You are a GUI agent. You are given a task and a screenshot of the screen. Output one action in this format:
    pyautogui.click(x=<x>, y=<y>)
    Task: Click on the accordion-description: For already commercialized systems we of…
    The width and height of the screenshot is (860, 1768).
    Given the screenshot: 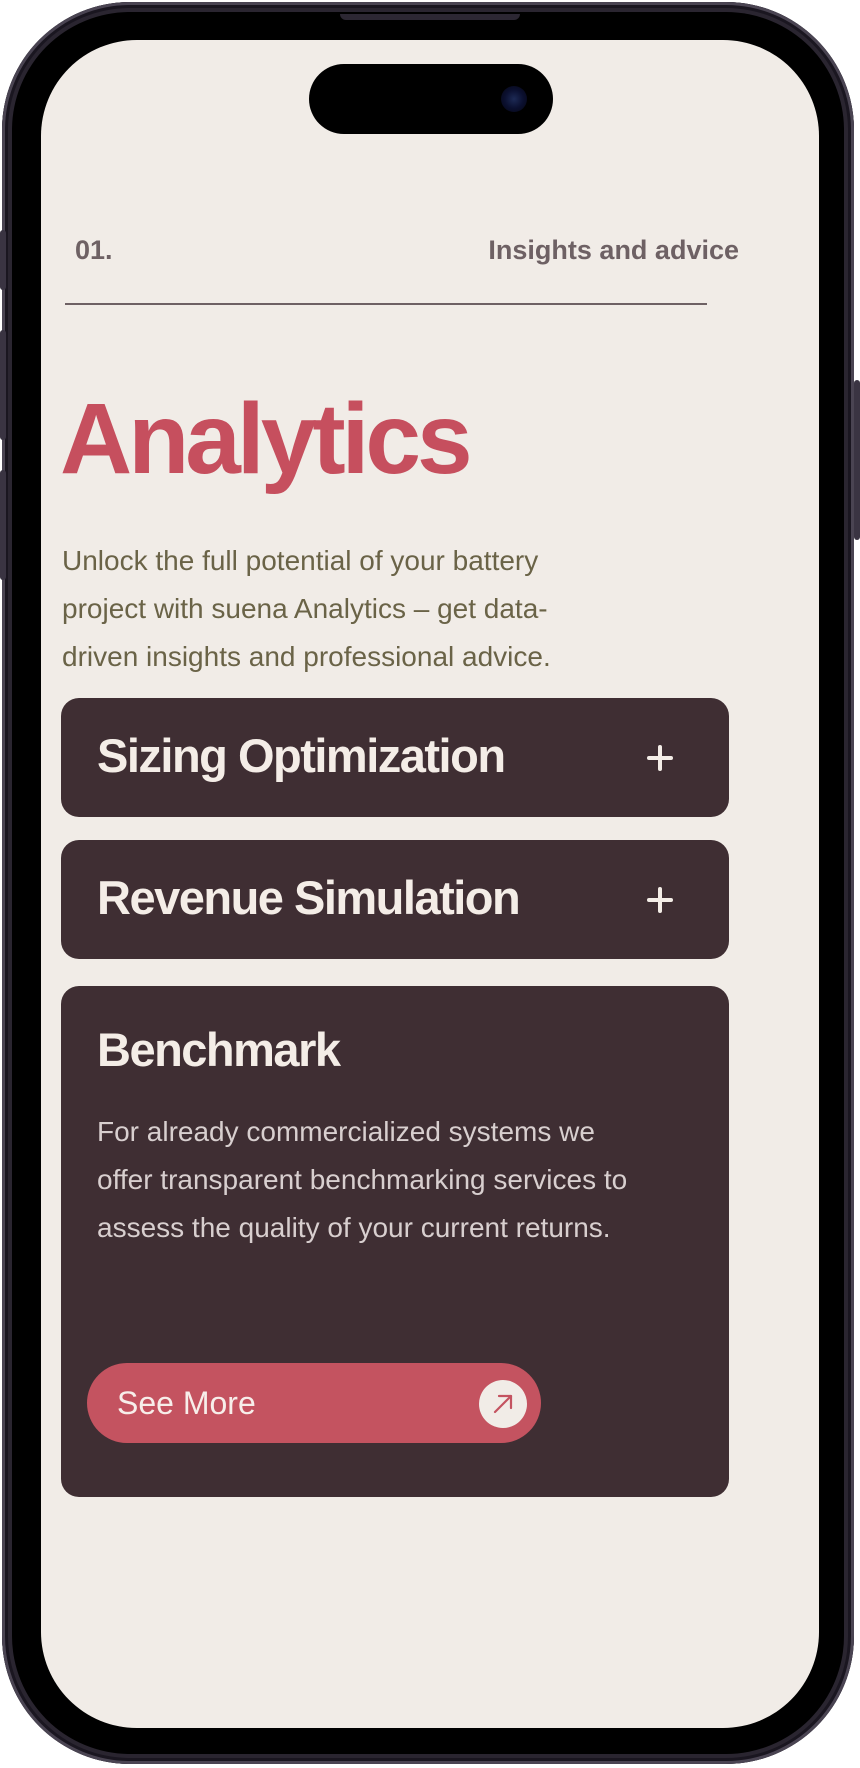 What is the action you would take?
    pyautogui.click(x=362, y=1179)
    